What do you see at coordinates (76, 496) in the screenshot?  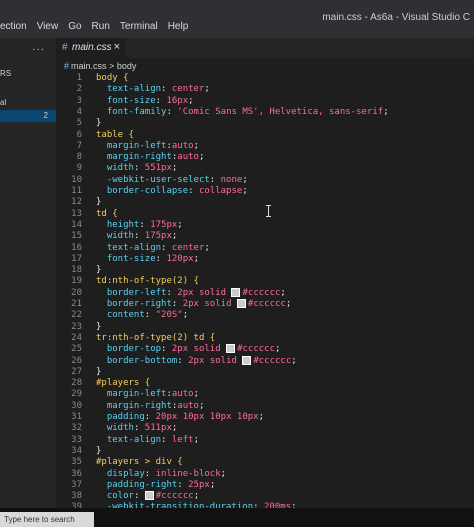 I see `line-number: 38` at bounding box center [76, 496].